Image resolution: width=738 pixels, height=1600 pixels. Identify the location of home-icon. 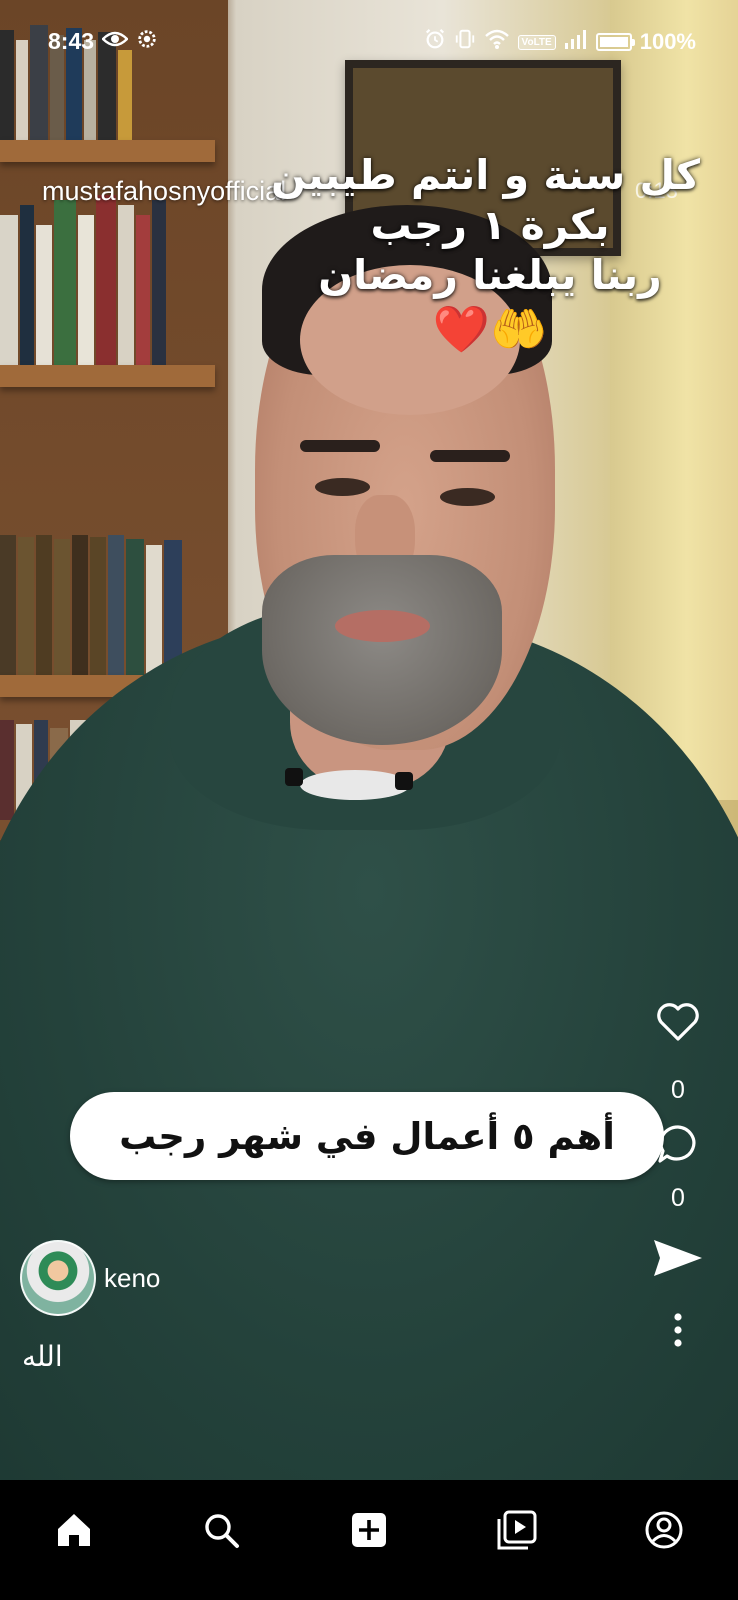
(73, 1530).